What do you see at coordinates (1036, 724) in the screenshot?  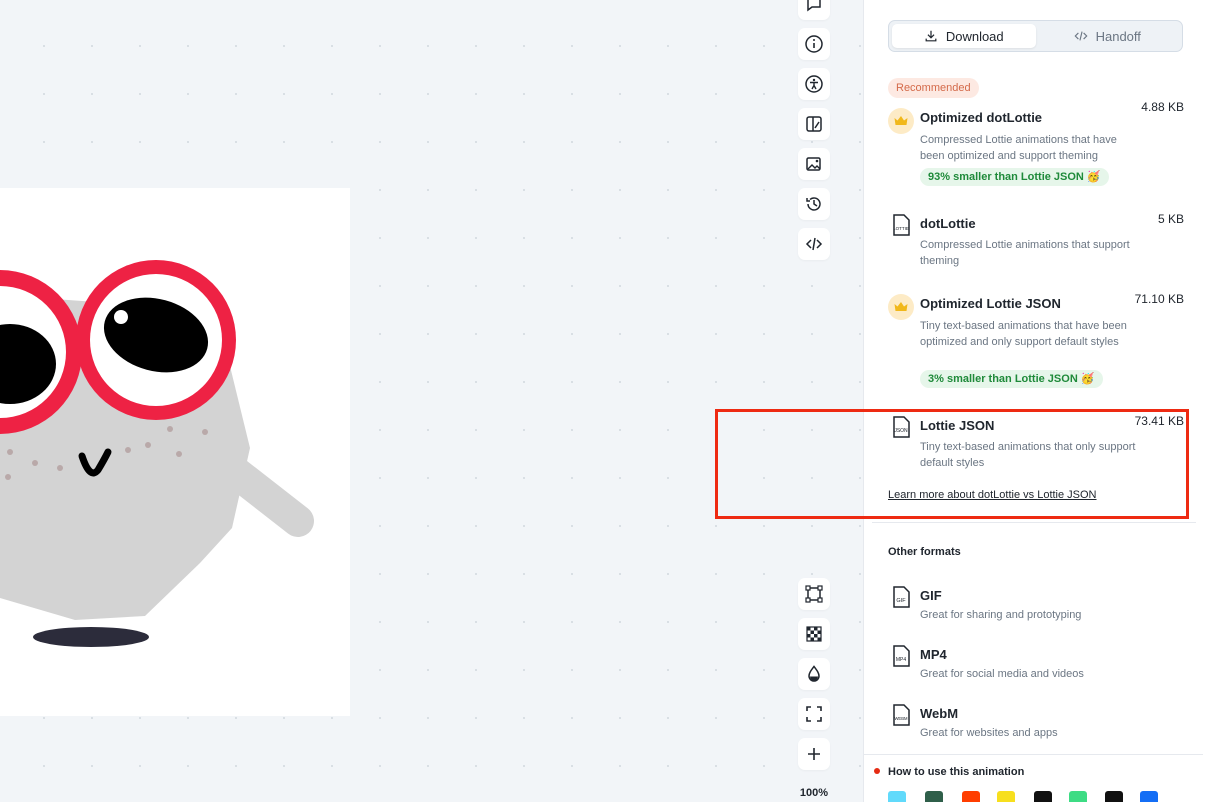 I see `format-webm: WEBM WebM Great for websites and apps` at bounding box center [1036, 724].